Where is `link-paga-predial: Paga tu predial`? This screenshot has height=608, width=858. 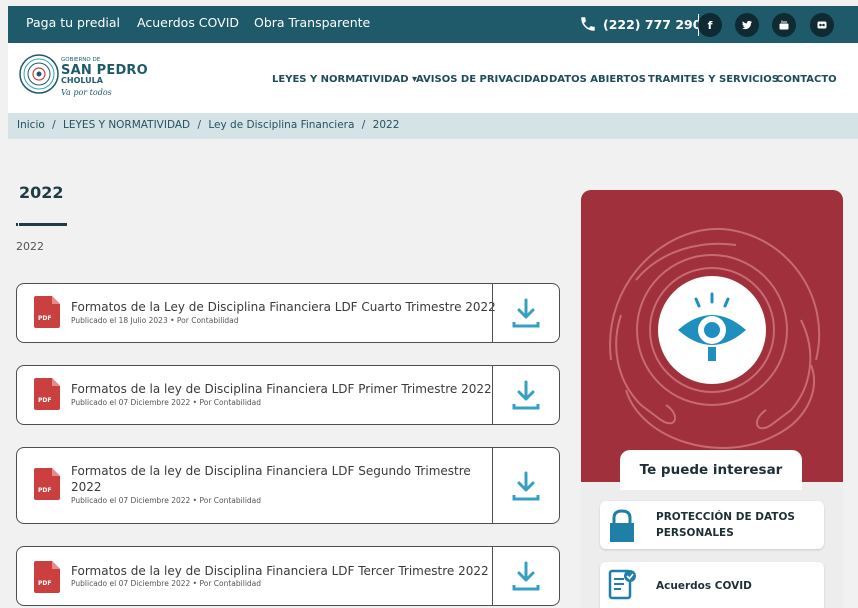 link-paga-predial: Paga tu predial is located at coordinates (73, 22).